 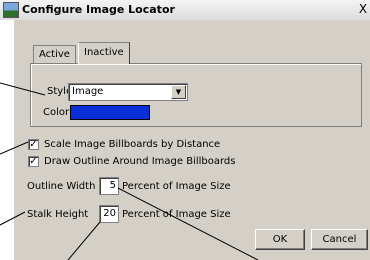 What do you see at coordinates (84, 240) in the screenshot?
I see `callout-line-stalk-value` at bounding box center [84, 240].